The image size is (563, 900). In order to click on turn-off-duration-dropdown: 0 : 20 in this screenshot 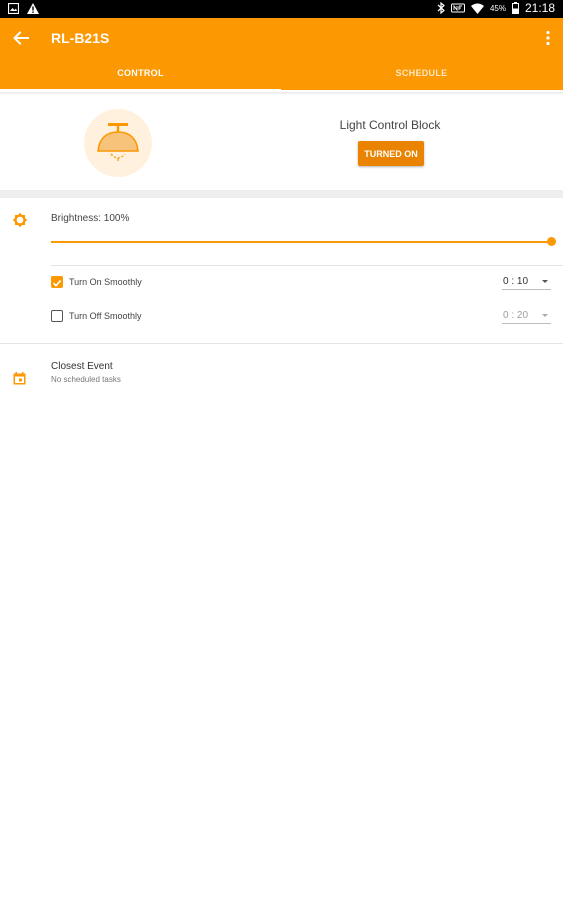, I will do `click(526, 317)`.